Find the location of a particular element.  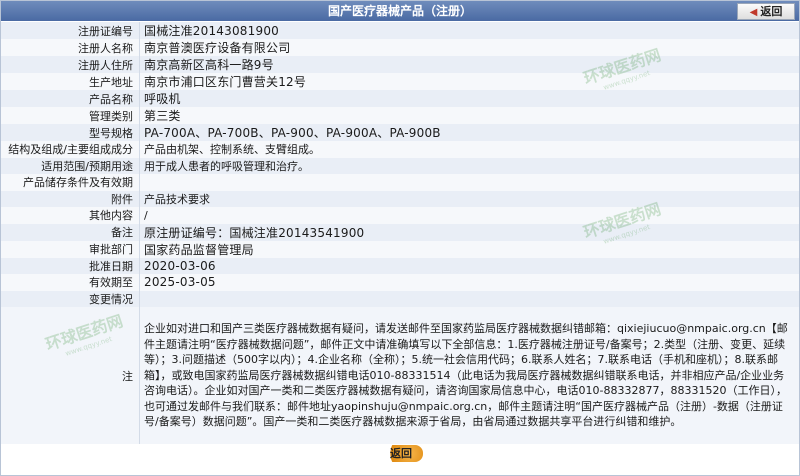

table-row: 备注 原注册证编号：国械注准20143541900 is located at coordinates (400, 232).